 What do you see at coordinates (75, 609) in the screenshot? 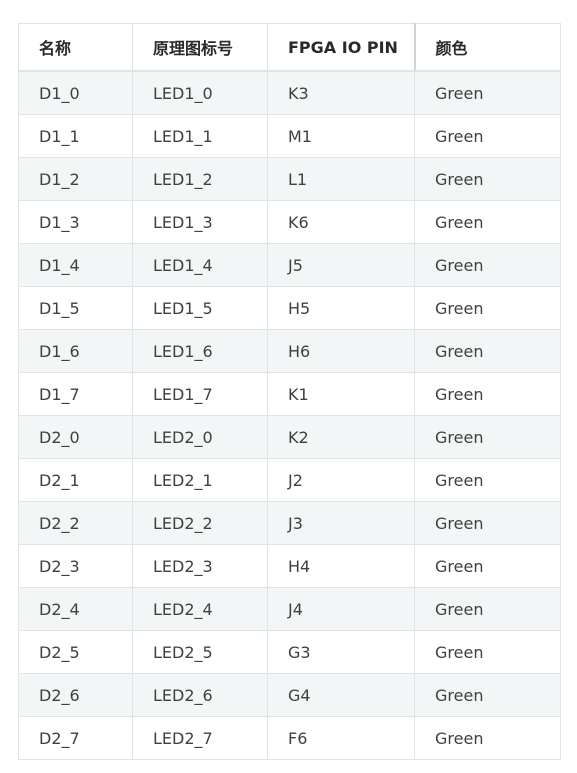
I see `cell-name: D2_4` at bounding box center [75, 609].